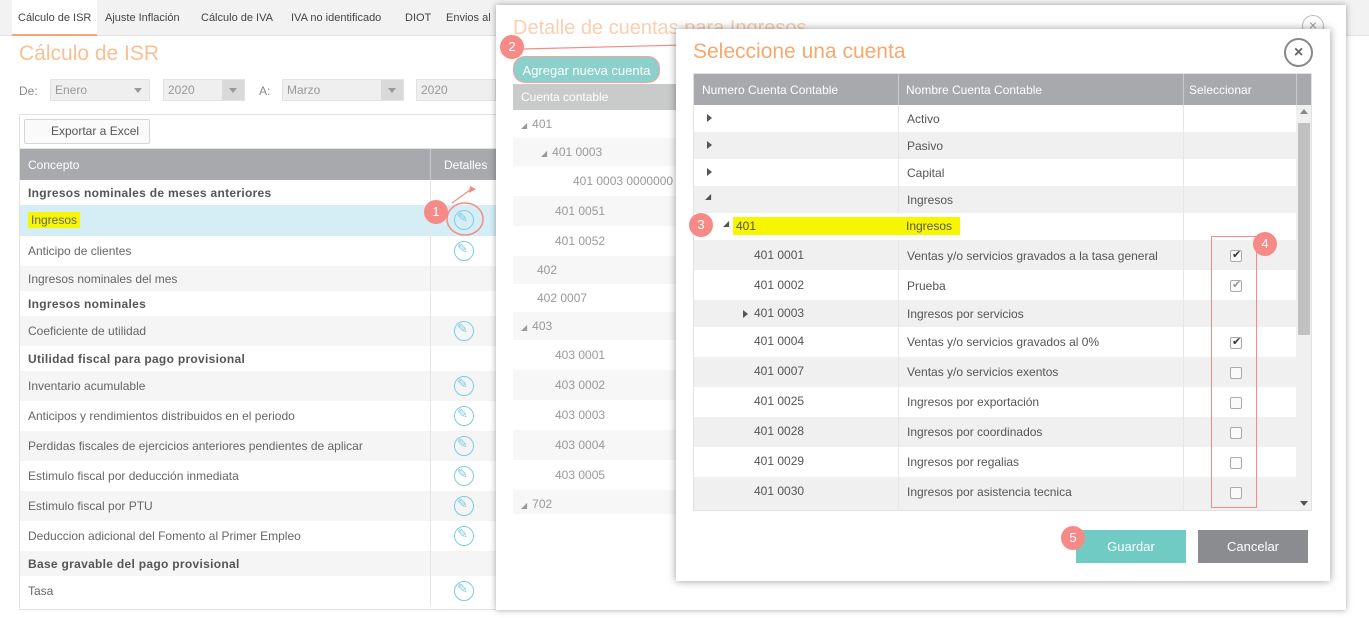 The height and width of the screenshot is (618, 1369). I want to click on step-badge-5: 5, so click(1073, 538).